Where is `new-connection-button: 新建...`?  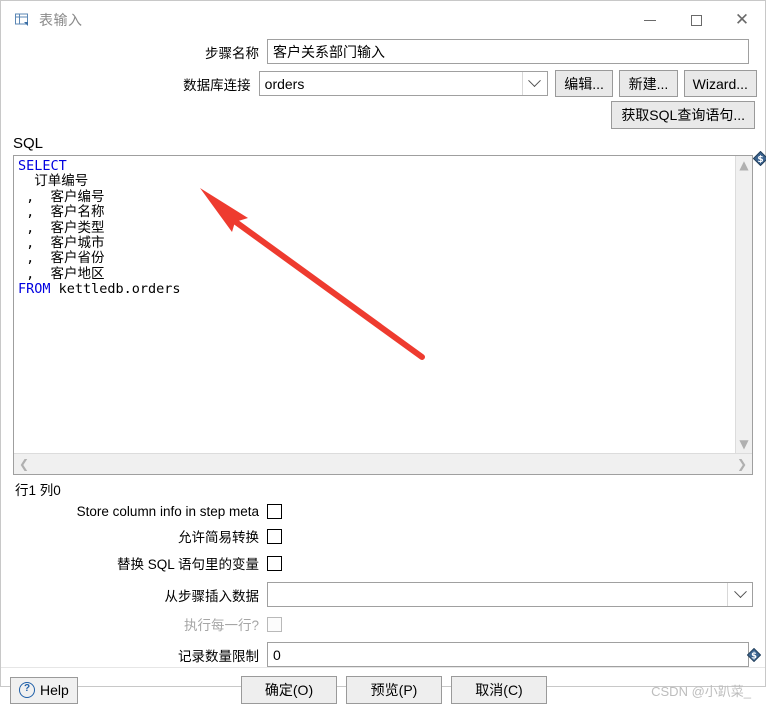
new-connection-button: 新建... is located at coordinates (648, 83).